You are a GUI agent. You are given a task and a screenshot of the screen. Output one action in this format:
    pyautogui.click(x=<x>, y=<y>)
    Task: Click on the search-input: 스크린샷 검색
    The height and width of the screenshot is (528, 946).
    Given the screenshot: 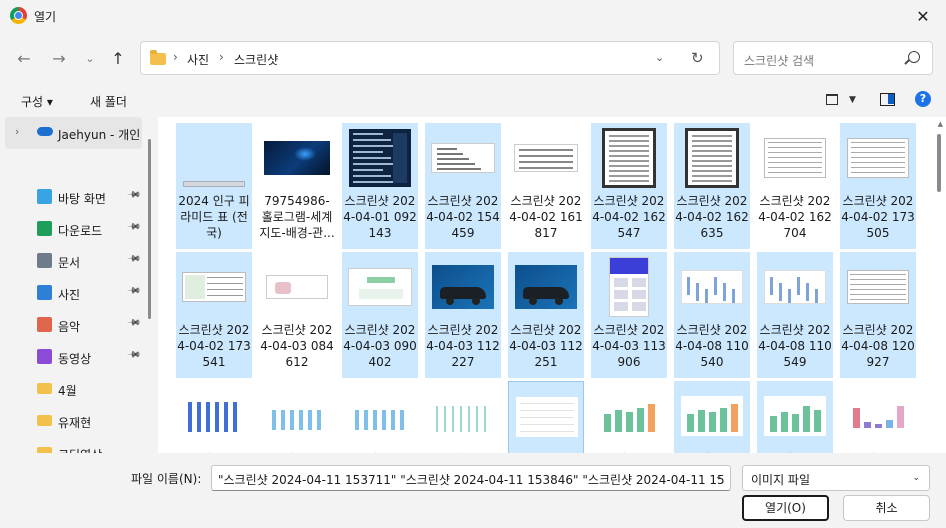 What is the action you would take?
    pyautogui.click(x=779, y=60)
    